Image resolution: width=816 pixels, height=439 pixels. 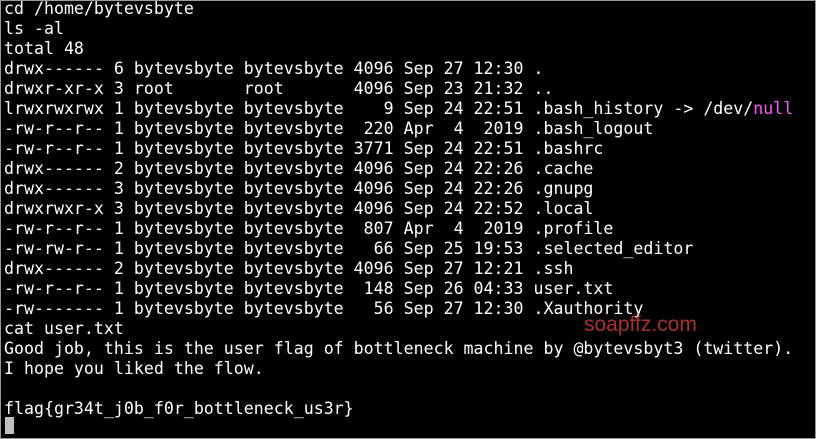 What do you see at coordinates (9, 425) in the screenshot?
I see `terminal-cursor` at bounding box center [9, 425].